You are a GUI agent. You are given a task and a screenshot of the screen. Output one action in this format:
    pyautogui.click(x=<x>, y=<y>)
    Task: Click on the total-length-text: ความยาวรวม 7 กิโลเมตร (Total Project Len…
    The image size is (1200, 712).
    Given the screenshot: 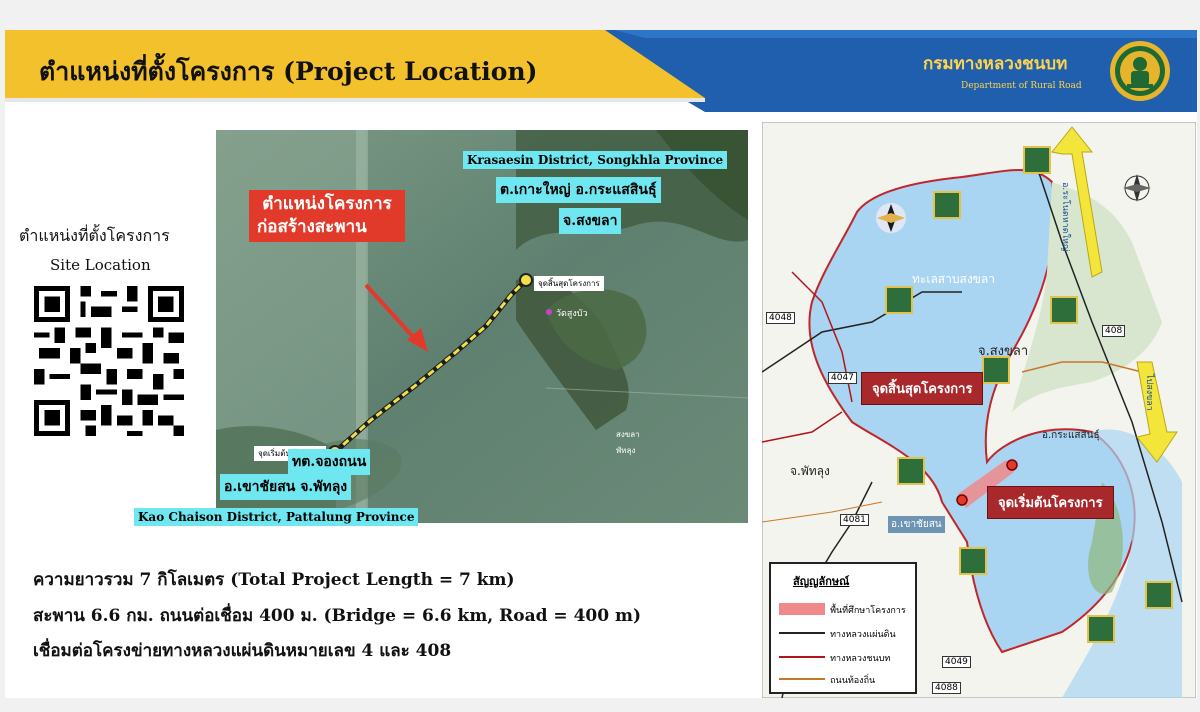 What is the action you would take?
    pyautogui.click(x=274, y=580)
    